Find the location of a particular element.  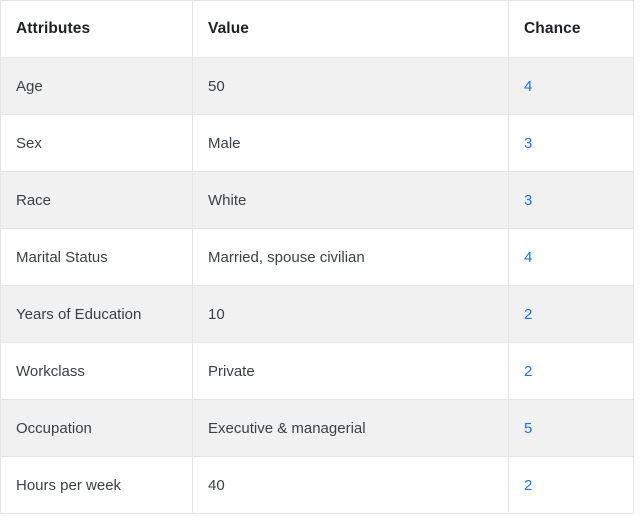

cell-value: Private is located at coordinates (350, 371).